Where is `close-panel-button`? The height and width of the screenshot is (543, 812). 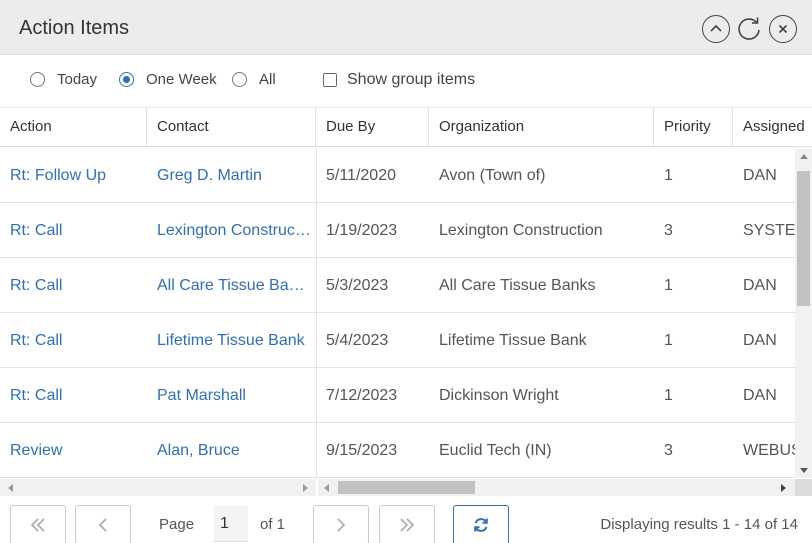 close-panel-button is located at coordinates (783, 29).